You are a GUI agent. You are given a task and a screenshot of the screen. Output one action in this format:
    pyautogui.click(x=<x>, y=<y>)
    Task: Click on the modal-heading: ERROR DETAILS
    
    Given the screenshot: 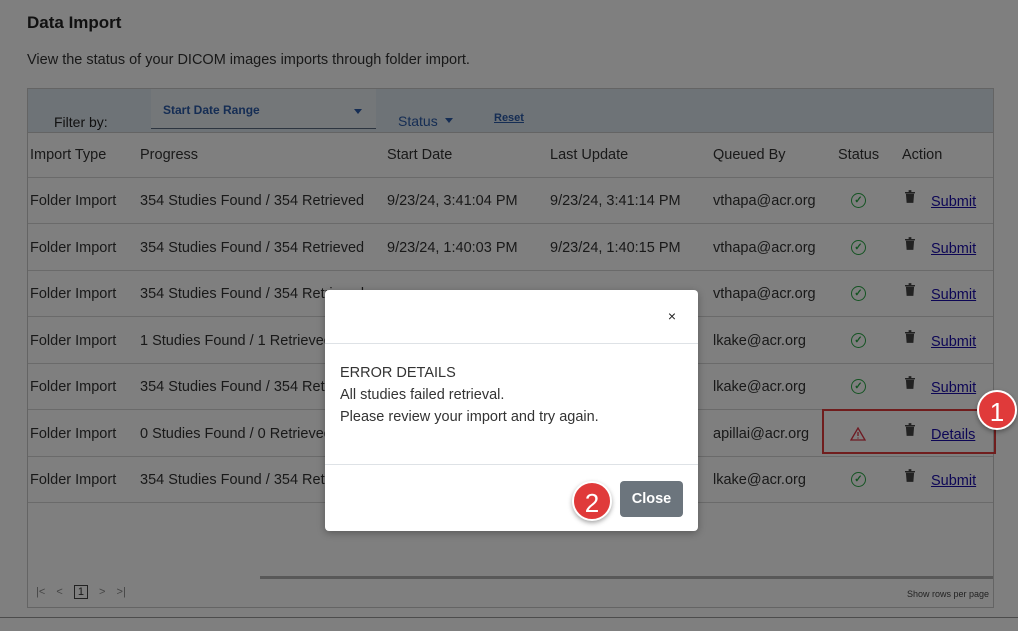 What is the action you would take?
    pyautogui.click(x=398, y=373)
    